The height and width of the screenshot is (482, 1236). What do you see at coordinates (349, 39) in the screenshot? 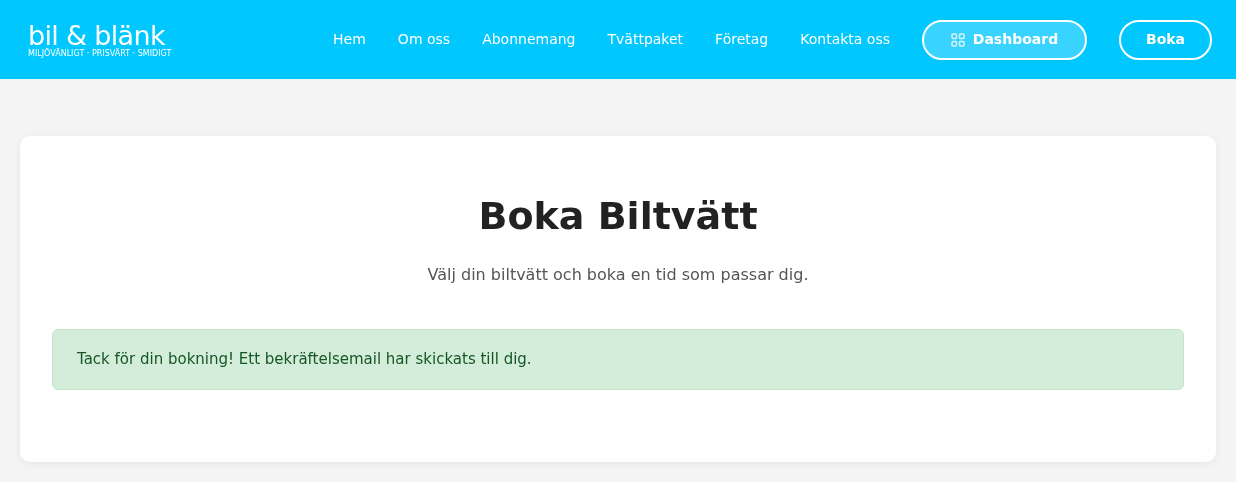
I see `nav-link: Hem` at bounding box center [349, 39].